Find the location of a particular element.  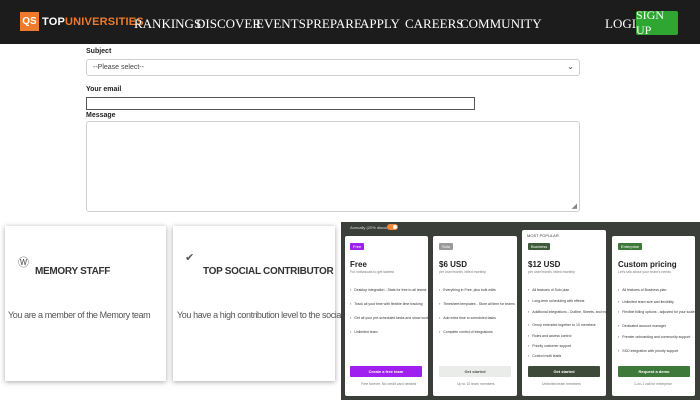

plan-feature: Unlimited team size and flexibility is located at coordinates (646, 302).